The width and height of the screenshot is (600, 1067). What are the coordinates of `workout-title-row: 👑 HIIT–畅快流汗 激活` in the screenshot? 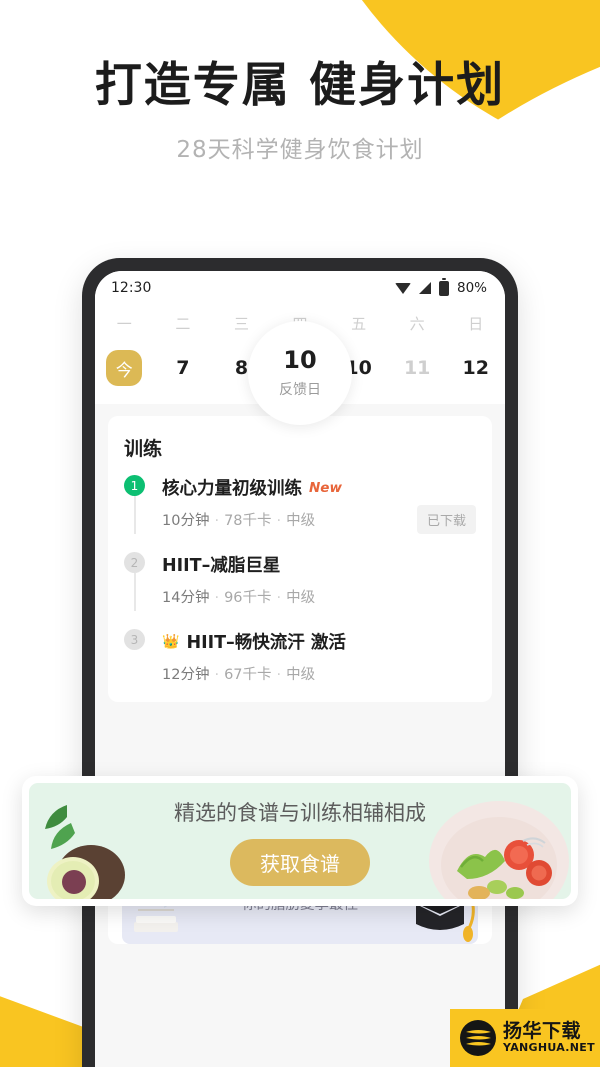 It's located at (319, 641).